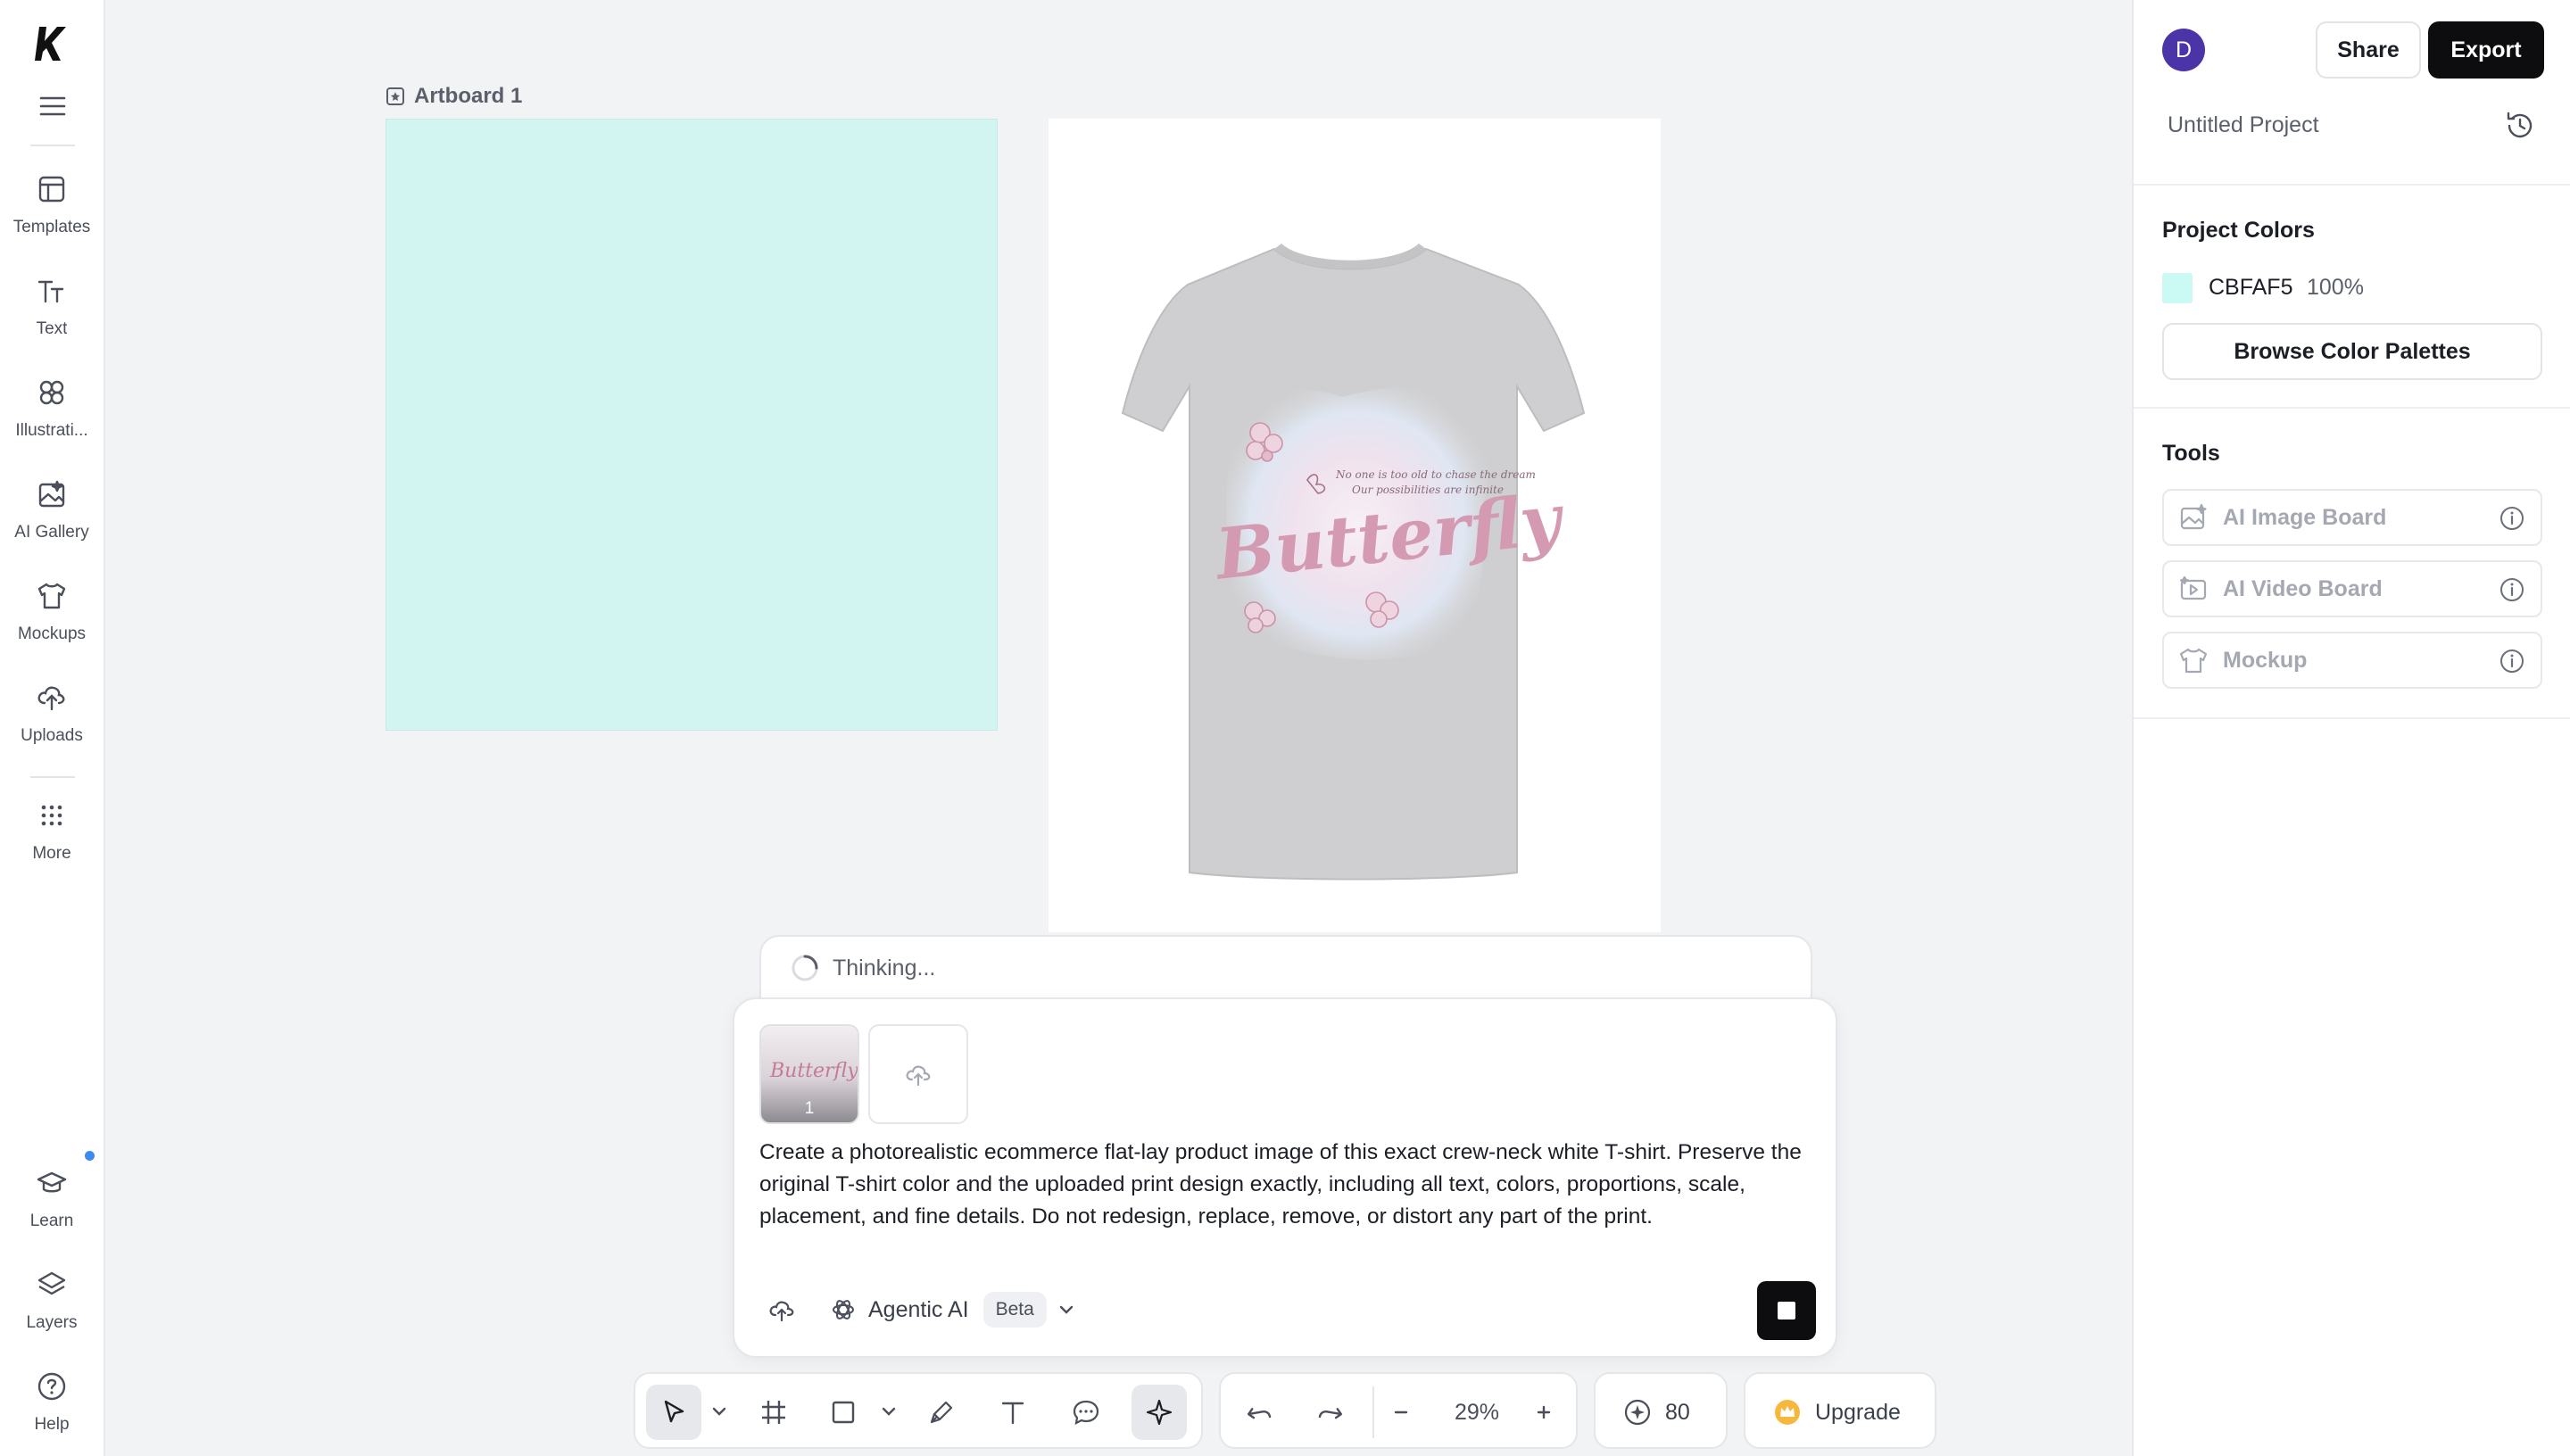 This screenshot has width=2570, height=1456. What do you see at coordinates (52, 854) in the screenshot?
I see `sidebar-item-label: More` at bounding box center [52, 854].